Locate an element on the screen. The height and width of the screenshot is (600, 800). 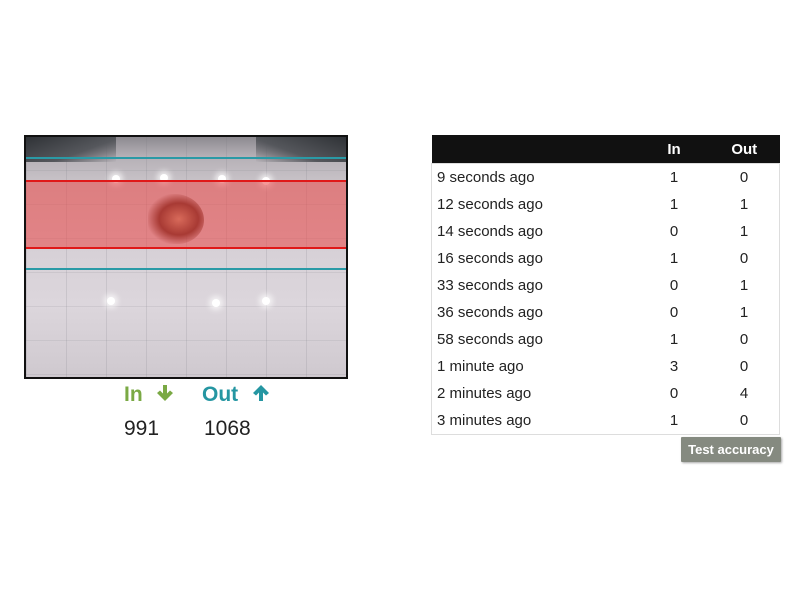
out-count: 1068 is located at coordinates (227, 428).